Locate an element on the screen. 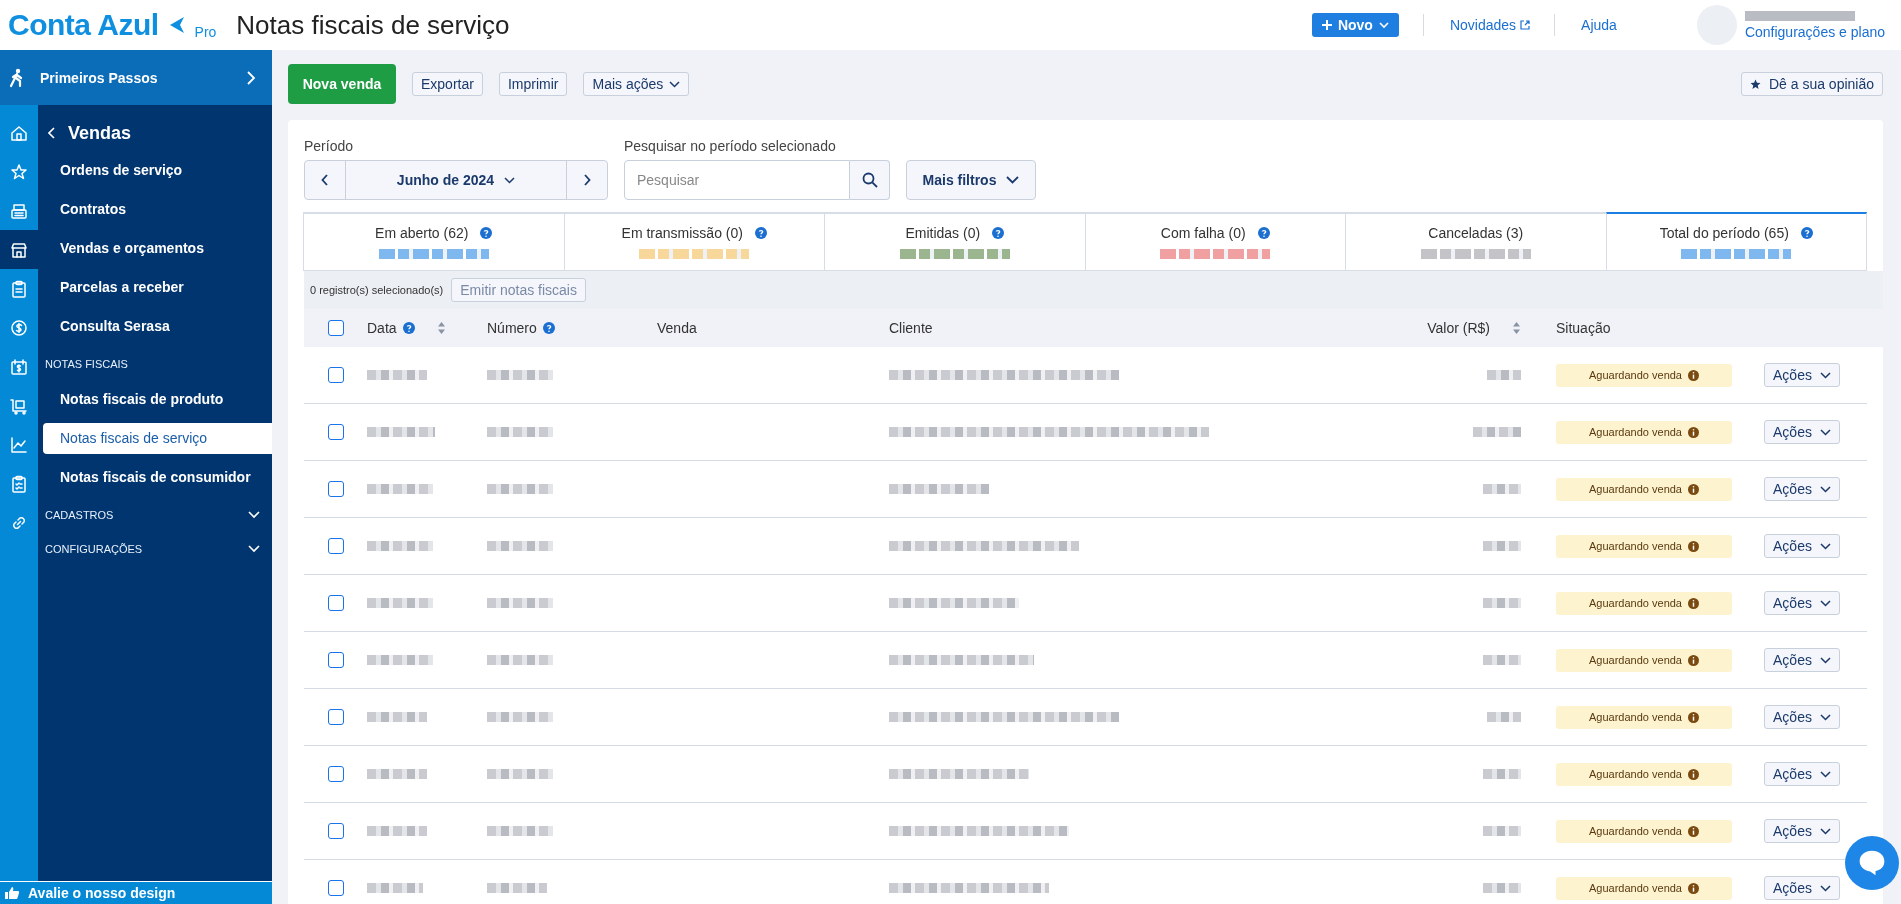 The image size is (1901, 904). nav-item: Ordens de serviço is located at coordinates (157, 170).